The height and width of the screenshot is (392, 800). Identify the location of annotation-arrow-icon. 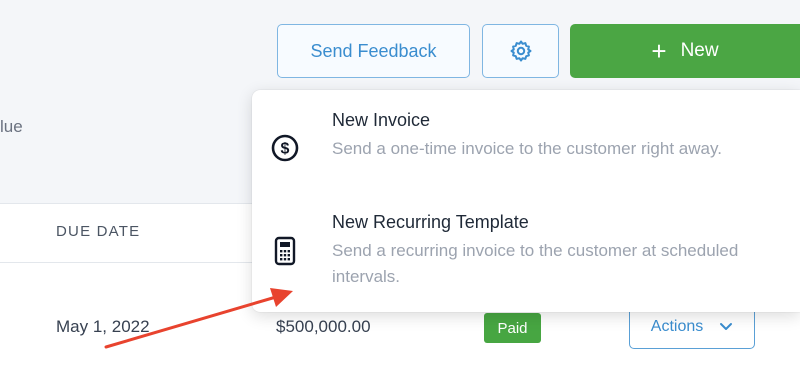
(198, 318).